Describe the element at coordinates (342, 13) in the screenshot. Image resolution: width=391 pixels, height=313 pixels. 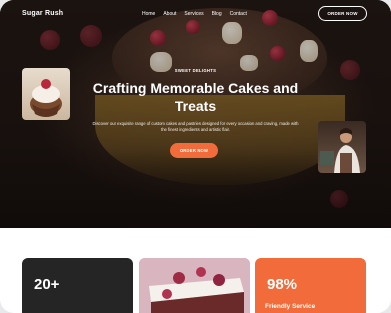
I see `header-order-button: ORDER NOW` at that location.